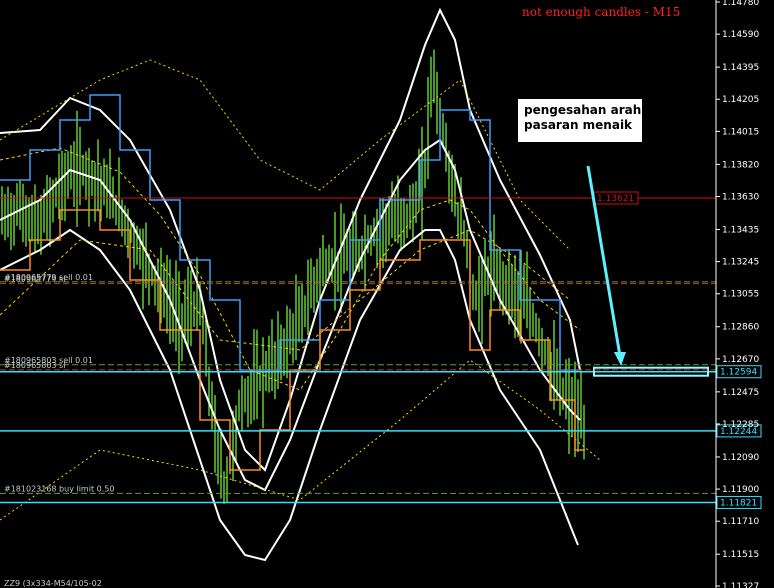  I want to click on order-line-label: #180965779 sl, so click(34, 279).